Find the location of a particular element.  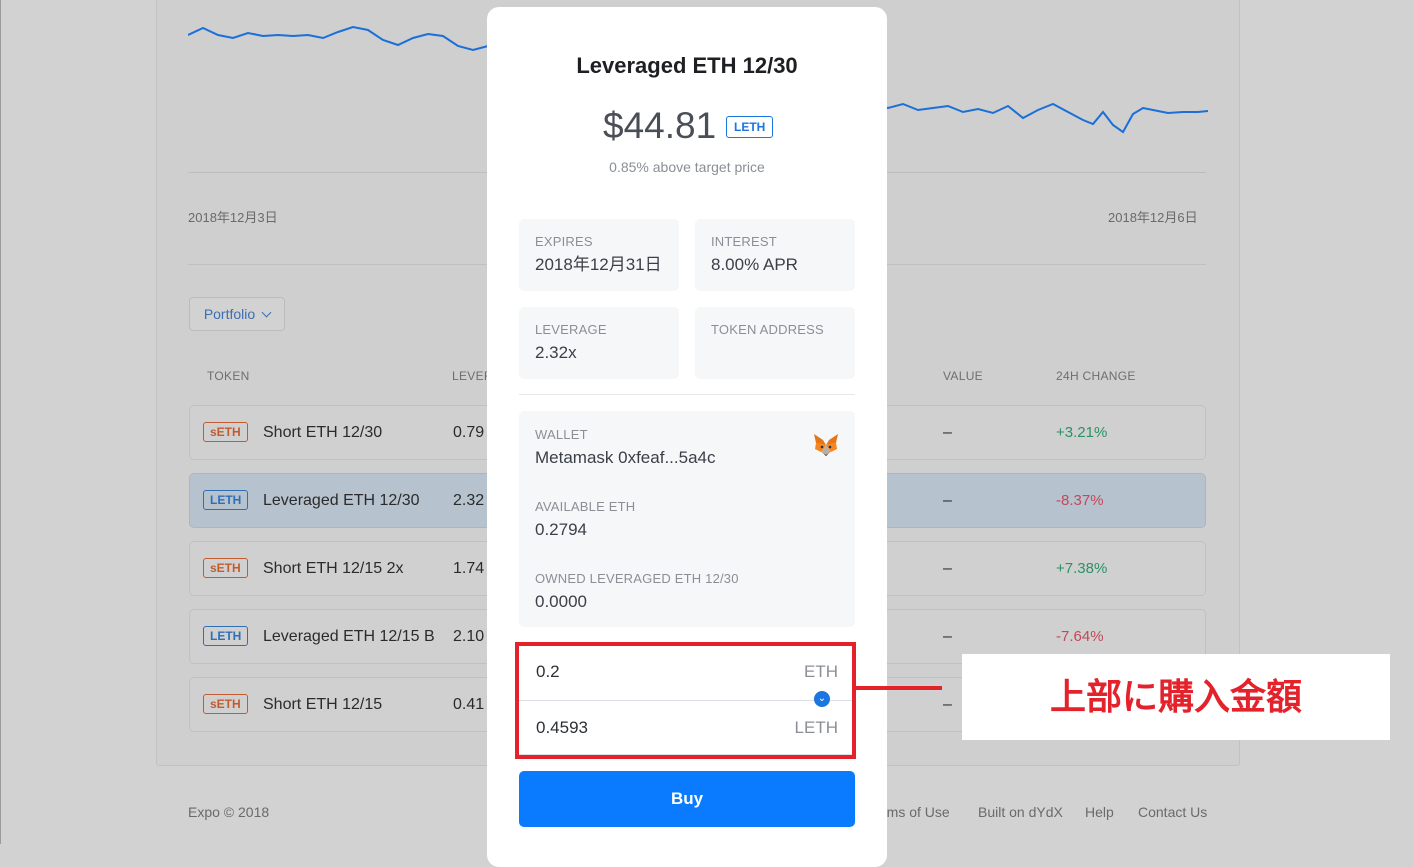

available-eth-label: AVAILABLE ETH is located at coordinates (585, 506).